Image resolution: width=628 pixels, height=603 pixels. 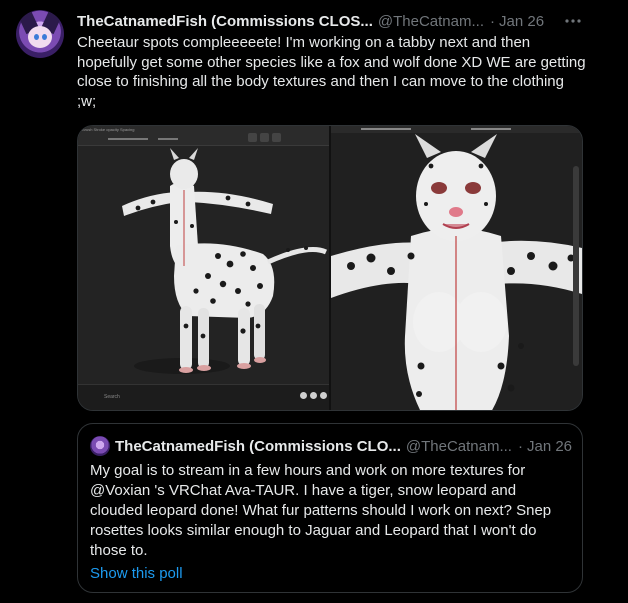 What do you see at coordinates (112, 397) in the screenshot?
I see `editor-search-label: Search` at bounding box center [112, 397].